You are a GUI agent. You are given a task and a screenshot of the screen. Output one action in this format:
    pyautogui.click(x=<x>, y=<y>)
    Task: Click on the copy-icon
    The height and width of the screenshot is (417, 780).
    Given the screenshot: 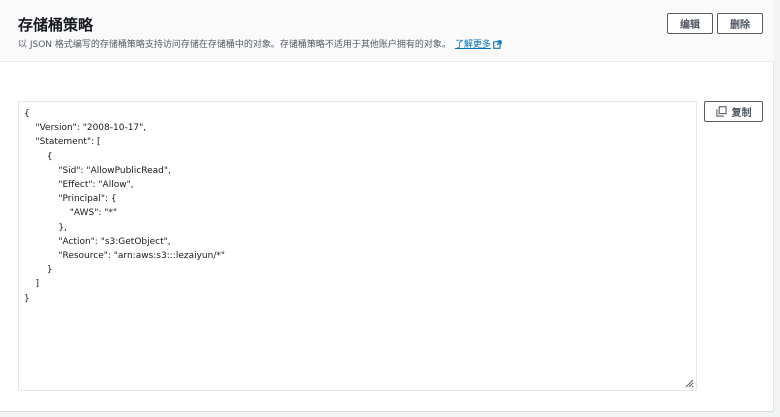 What is the action you would take?
    pyautogui.click(x=721, y=111)
    